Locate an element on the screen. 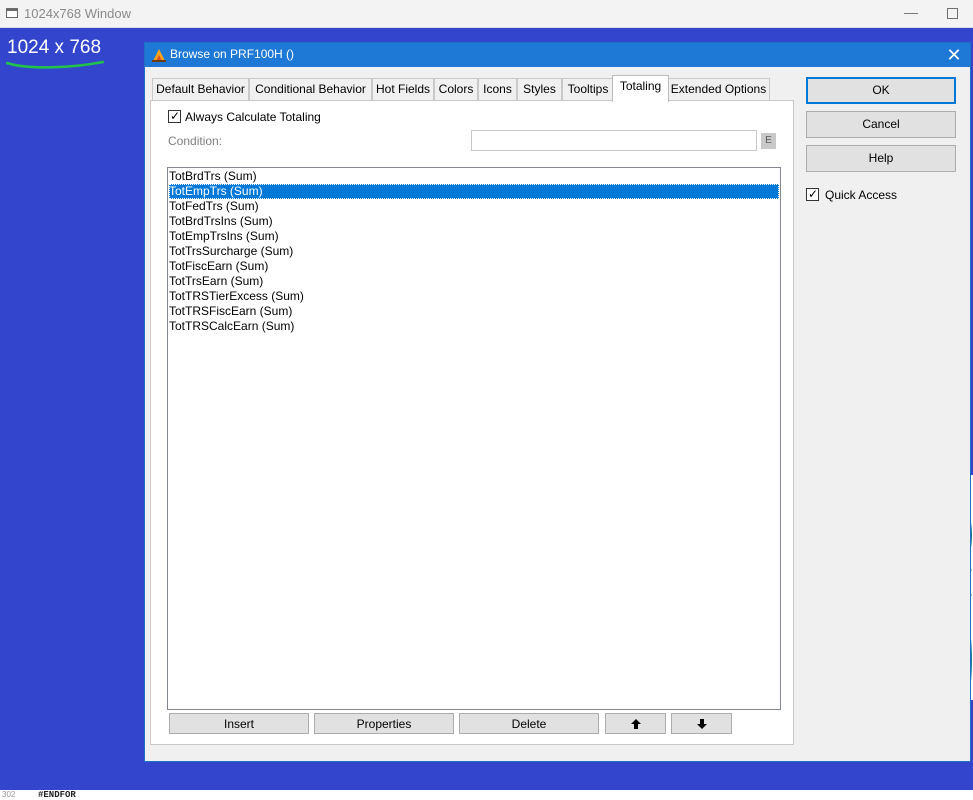  insert-button: Insert is located at coordinates (239, 723).